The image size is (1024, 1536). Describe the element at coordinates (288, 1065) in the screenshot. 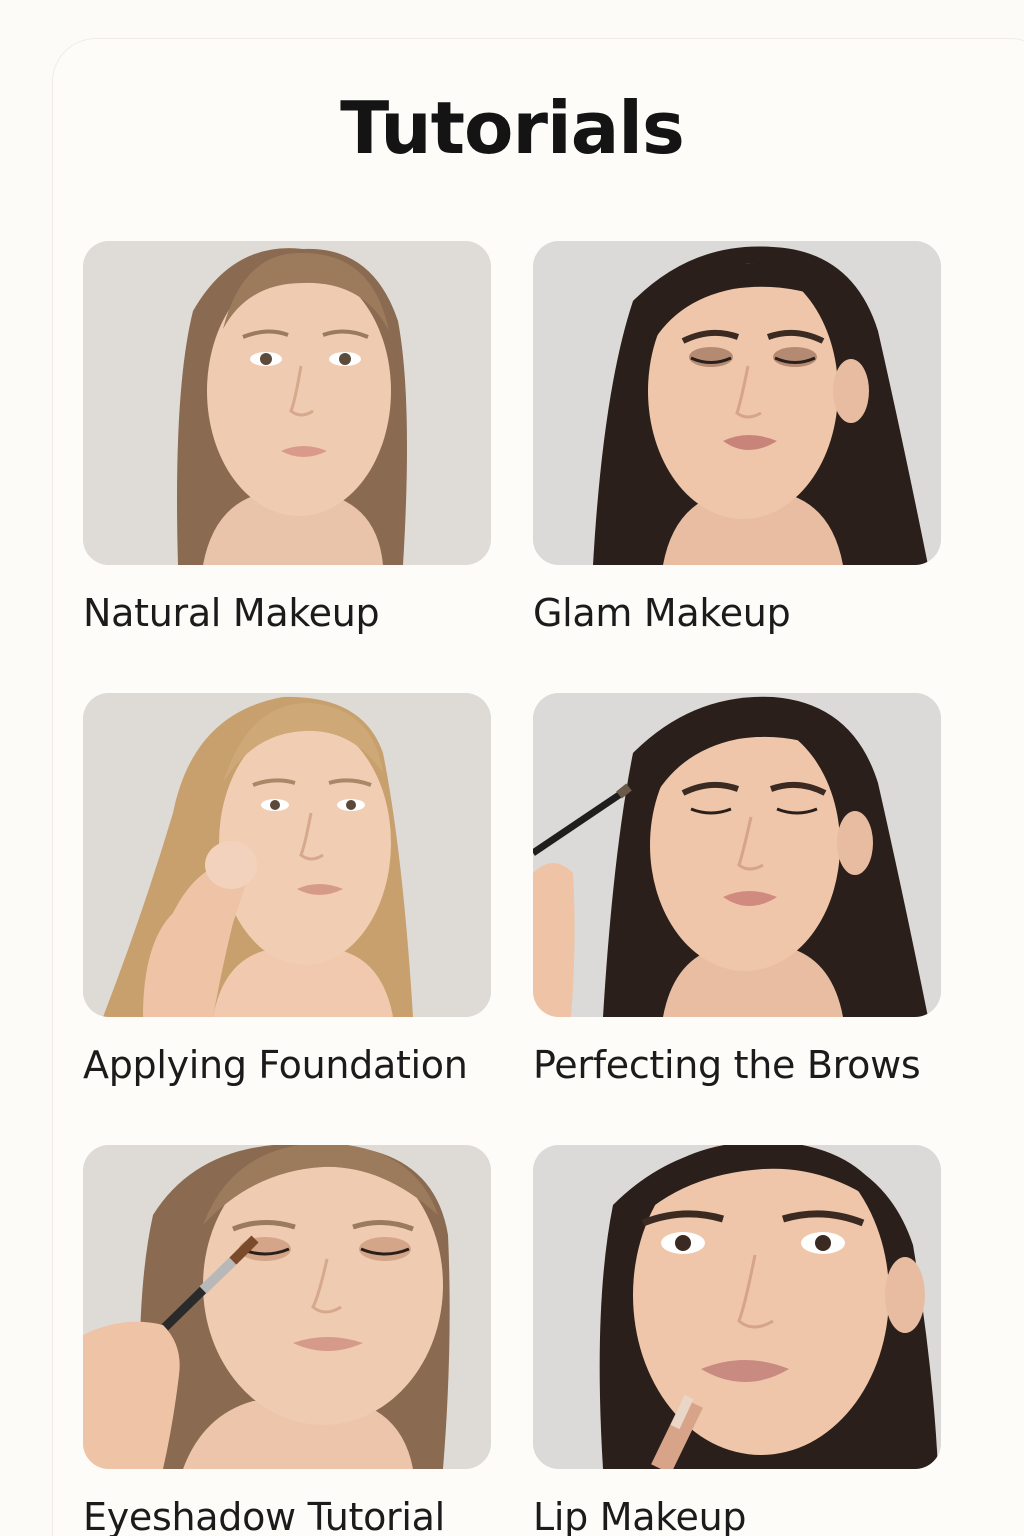

I see `tutorial-title: Applying Foundation` at that location.